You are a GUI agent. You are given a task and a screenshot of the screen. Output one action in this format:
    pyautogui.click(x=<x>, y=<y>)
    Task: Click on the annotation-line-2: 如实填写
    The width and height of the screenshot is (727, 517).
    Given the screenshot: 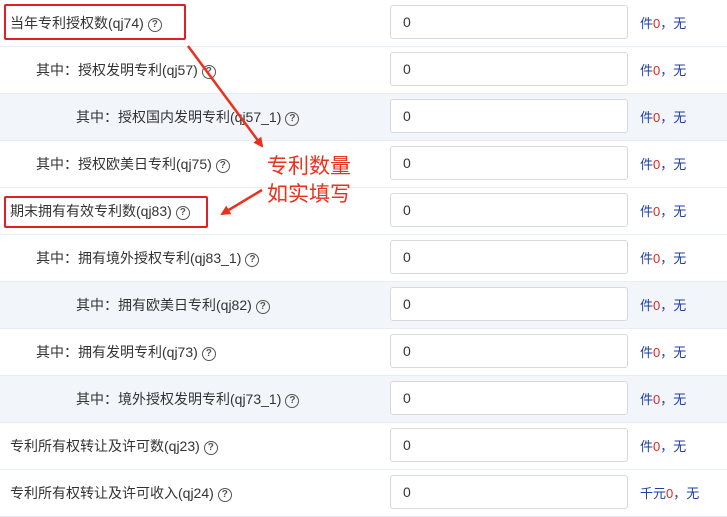 What is the action you would take?
    pyautogui.click(x=309, y=194)
    